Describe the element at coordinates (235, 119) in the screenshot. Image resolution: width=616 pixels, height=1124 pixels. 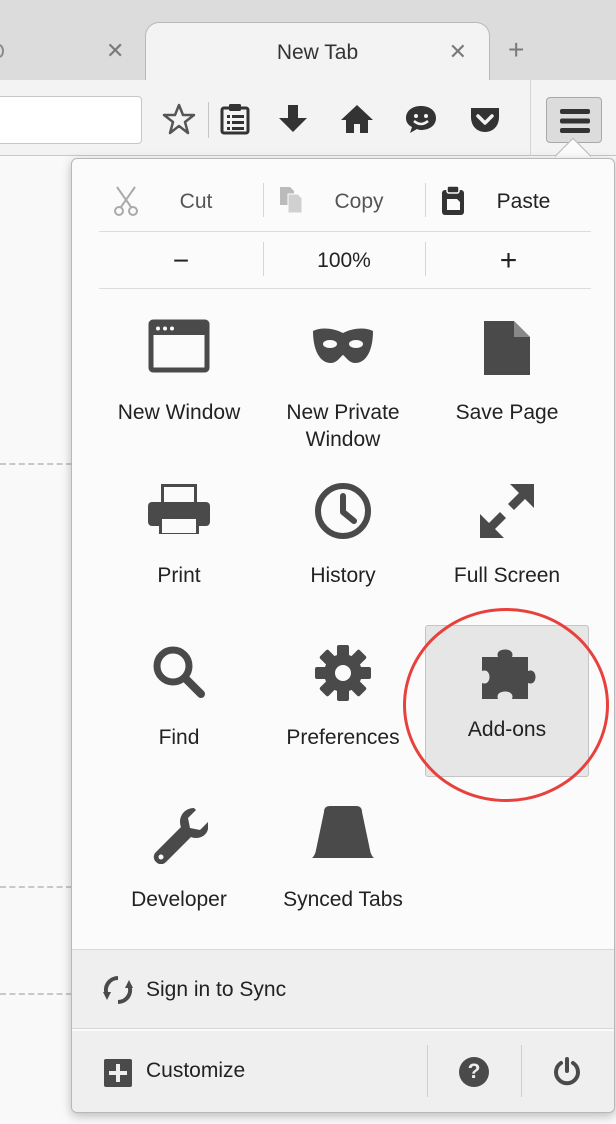
I see `reading-list-icon` at that location.